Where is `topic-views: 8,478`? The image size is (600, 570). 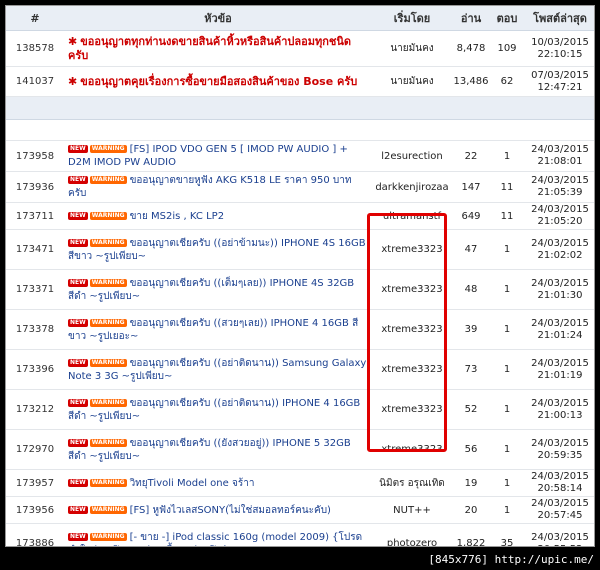 topic-views: 8,478 is located at coordinates (471, 48).